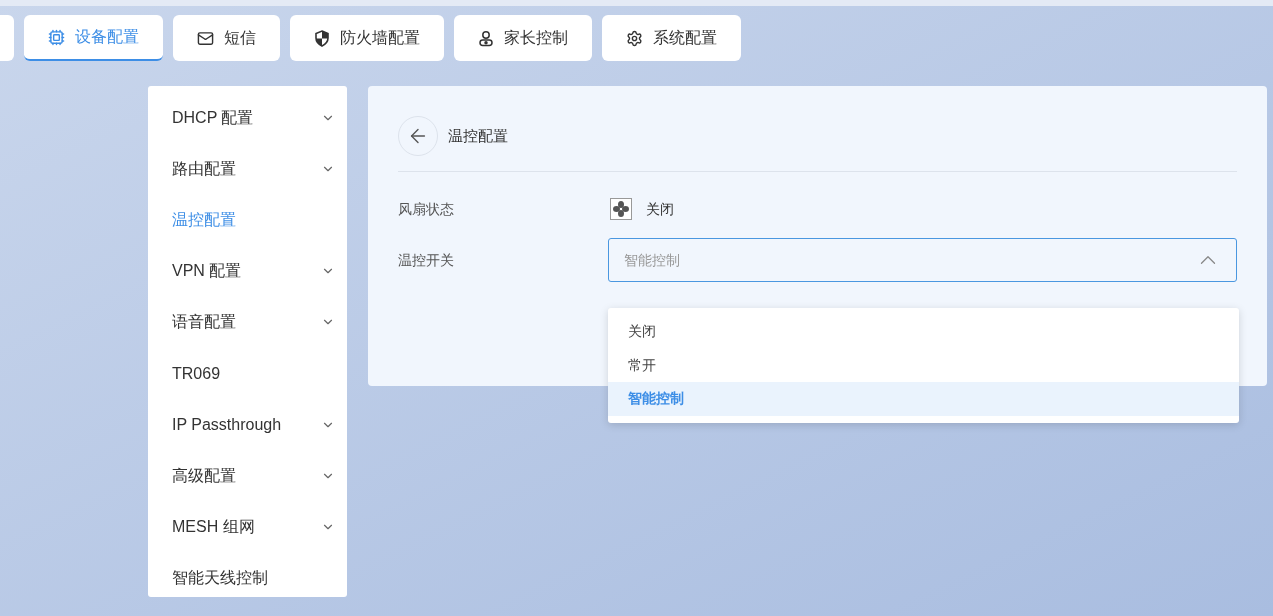  Describe the element at coordinates (247, 271) in the screenshot. I see `sidebar-item: VPN 配置` at that location.